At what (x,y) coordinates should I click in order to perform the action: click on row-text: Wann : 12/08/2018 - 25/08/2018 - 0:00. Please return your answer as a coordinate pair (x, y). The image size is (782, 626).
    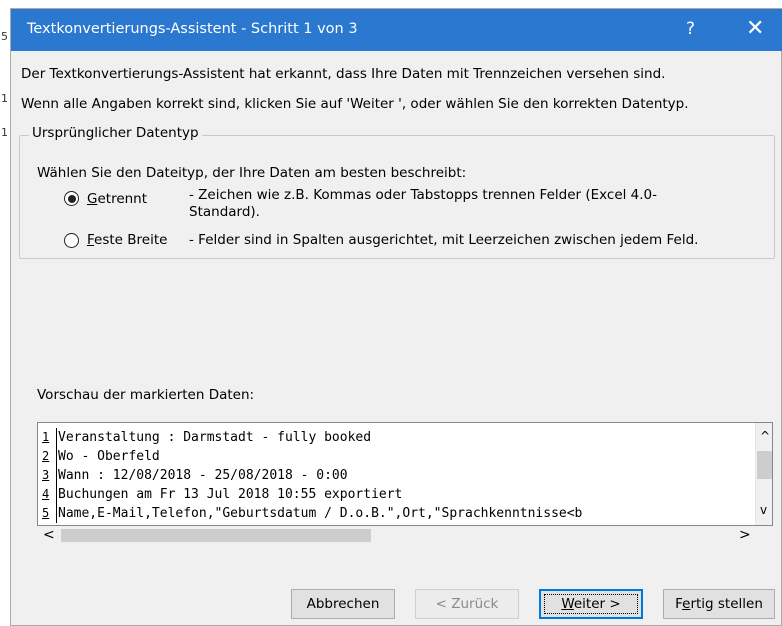
    Looking at the image, I should click on (203, 475).